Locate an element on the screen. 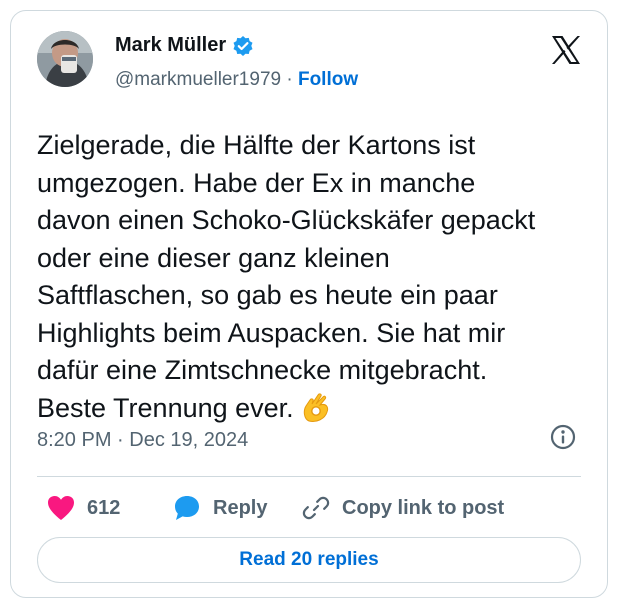 The image size is (620, 610). follow-button: Follow is located at coordinates (328, 79).